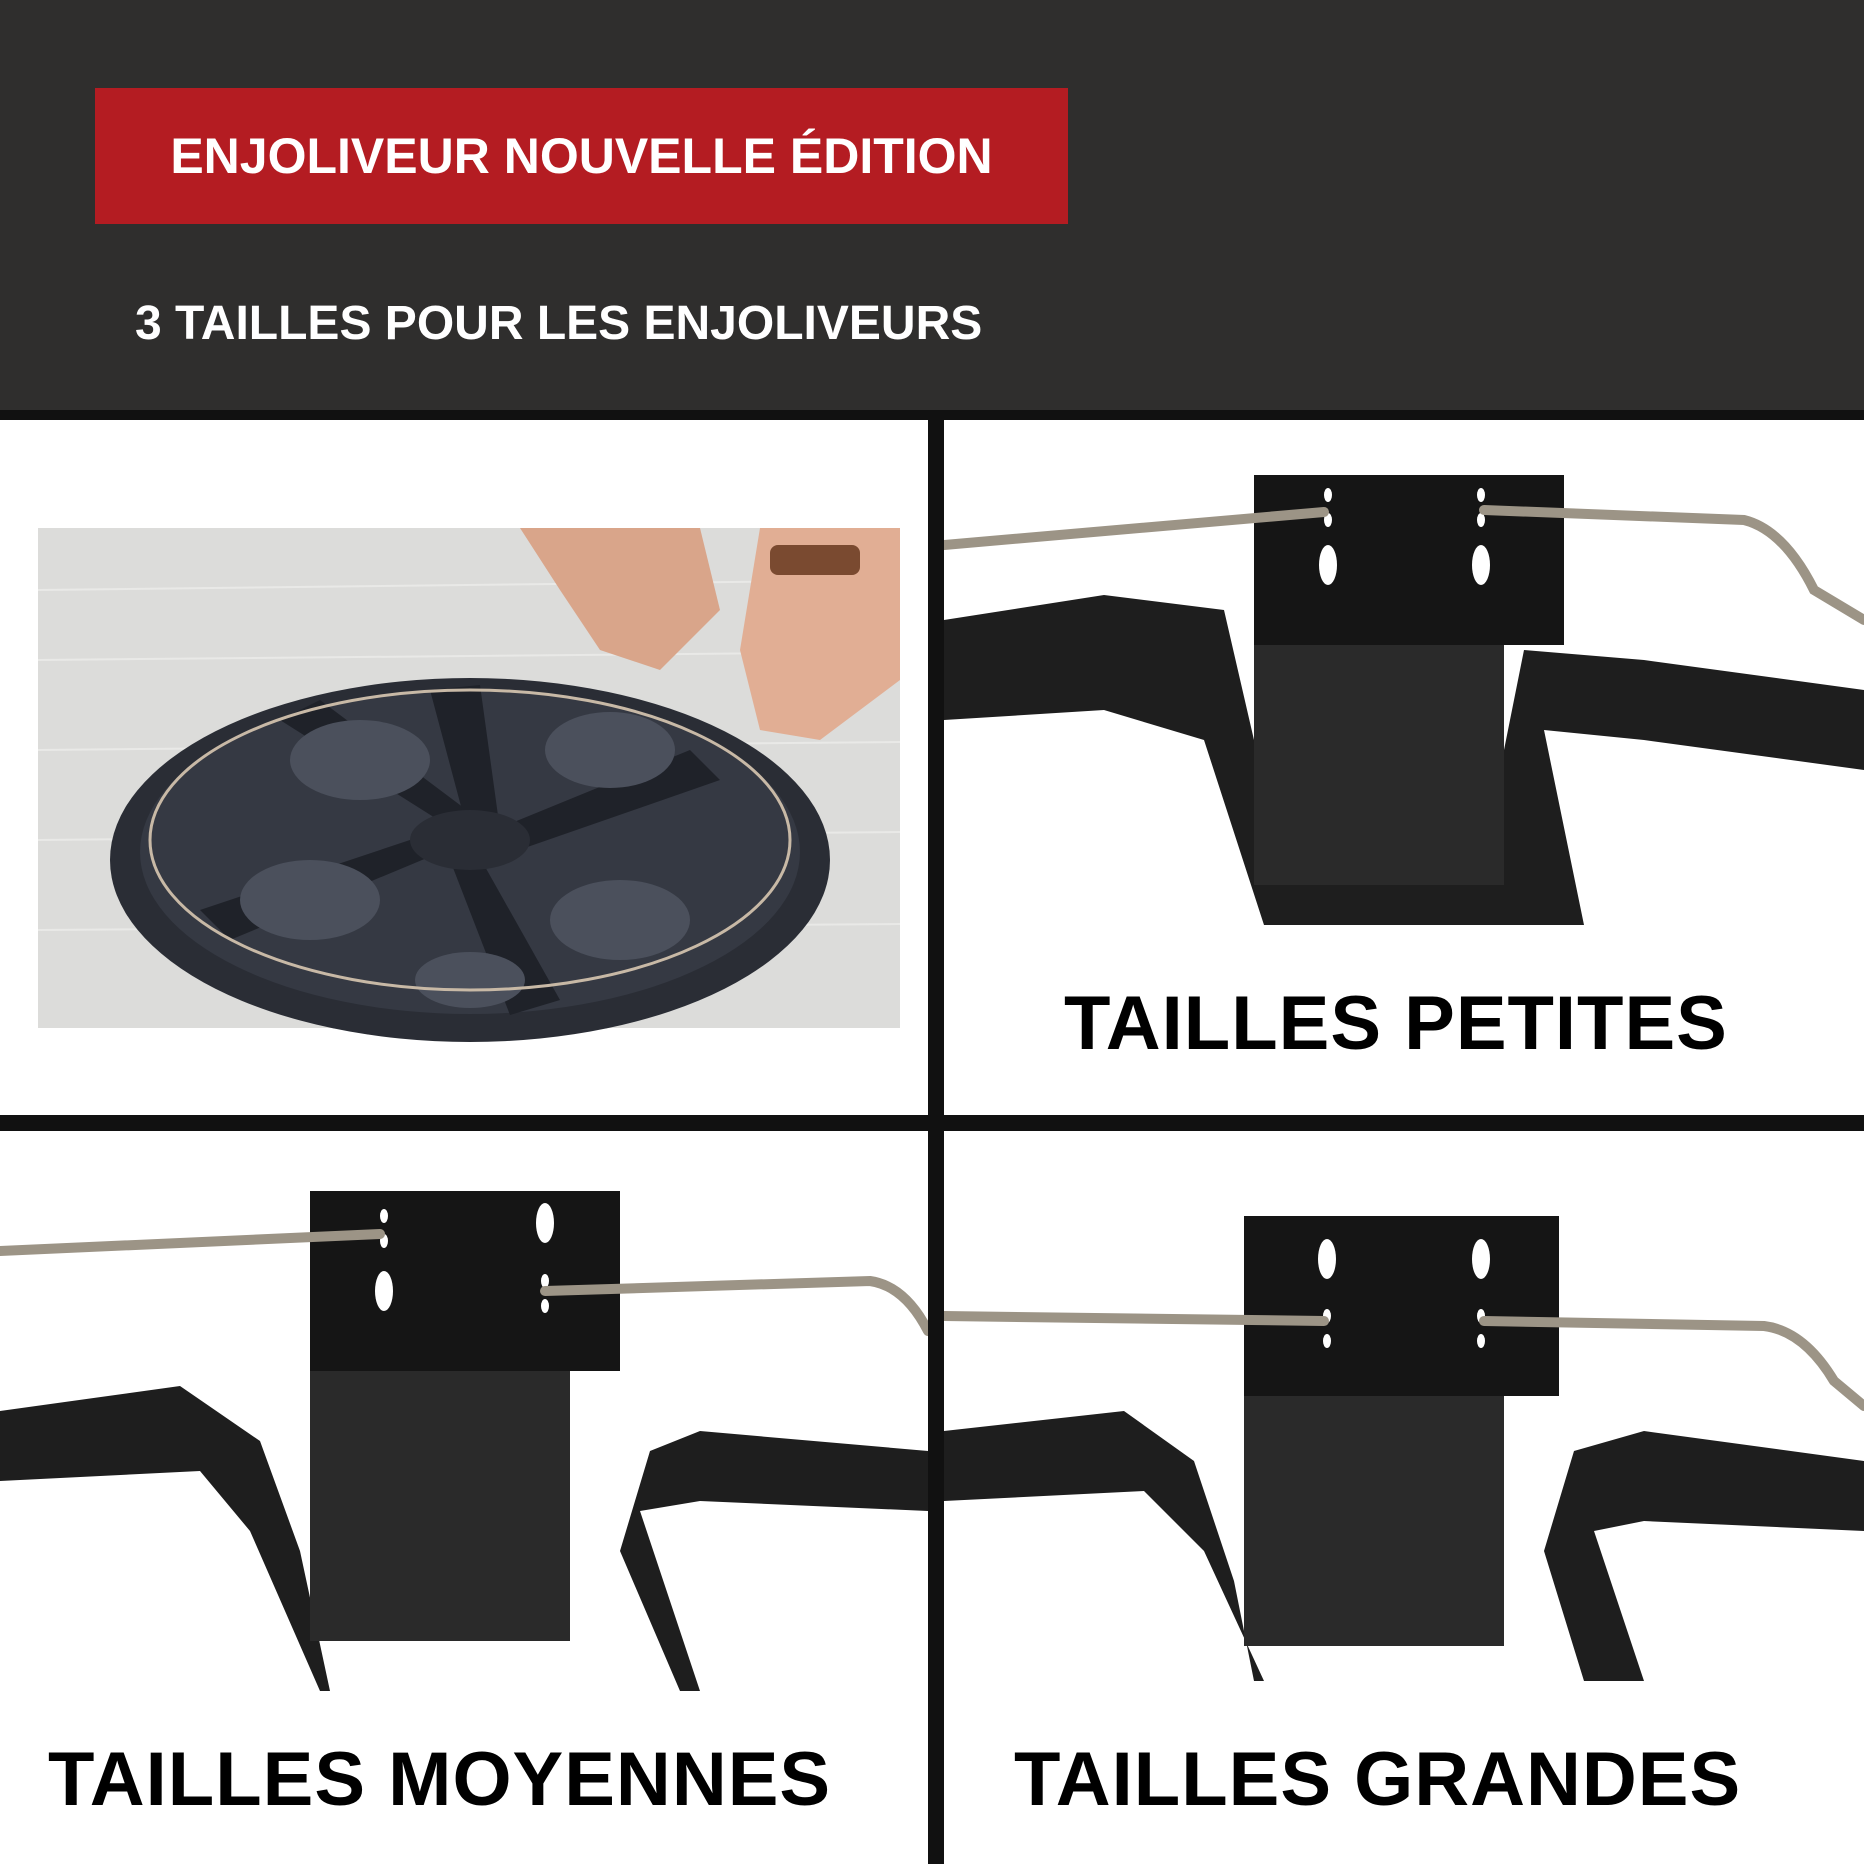  Describe the element at coordinates (1378, 1779) in the screenshot. I see `large-size-label: TAILLES GRANDES` at that location.